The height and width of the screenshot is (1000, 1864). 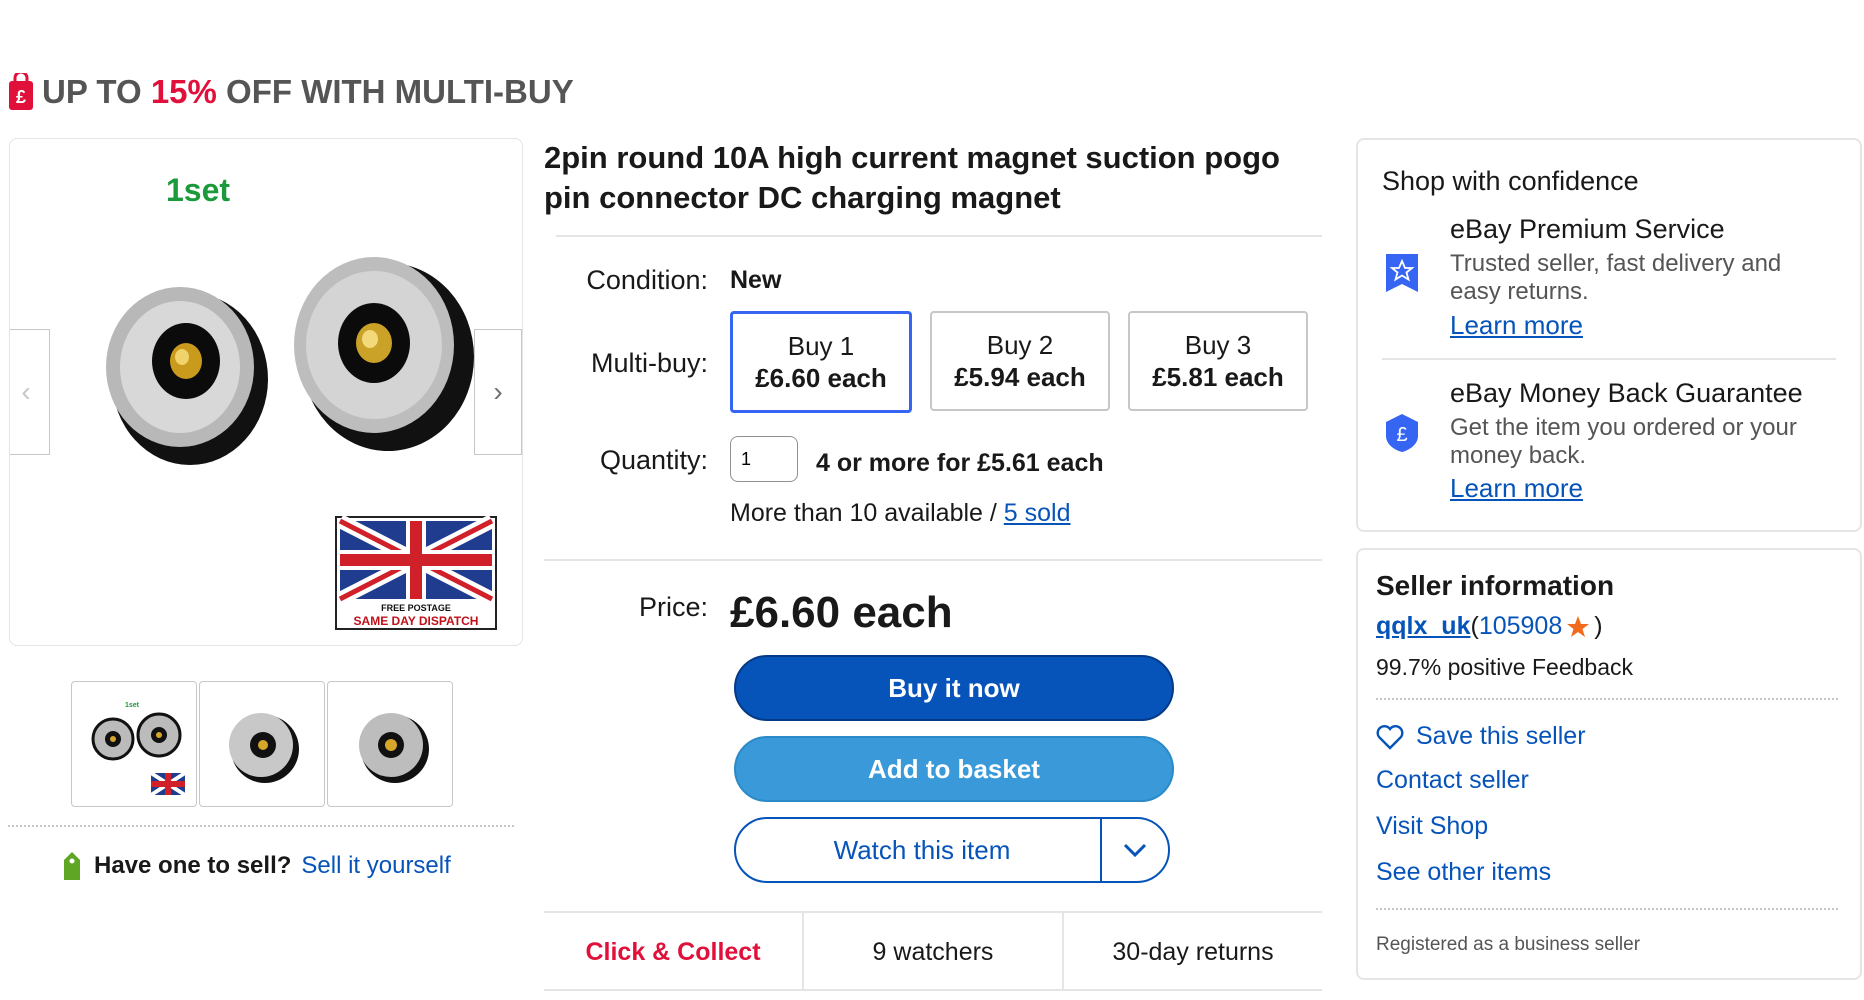 What do you see at coordinates (1495, 585) in the screenshot?
I see `seller-info-title: Seller information` at bounding box center [1495, 585].